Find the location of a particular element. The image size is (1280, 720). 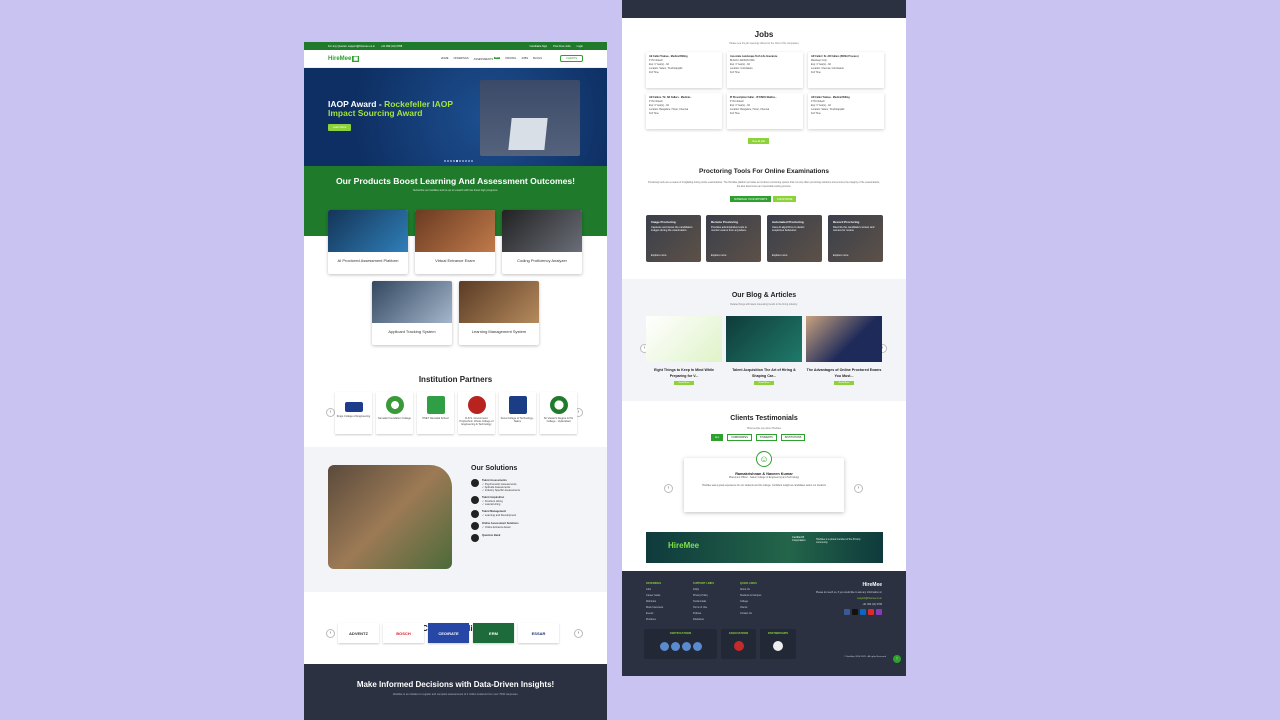

footer-logo: HireMee is located at coordinates (837, 585).